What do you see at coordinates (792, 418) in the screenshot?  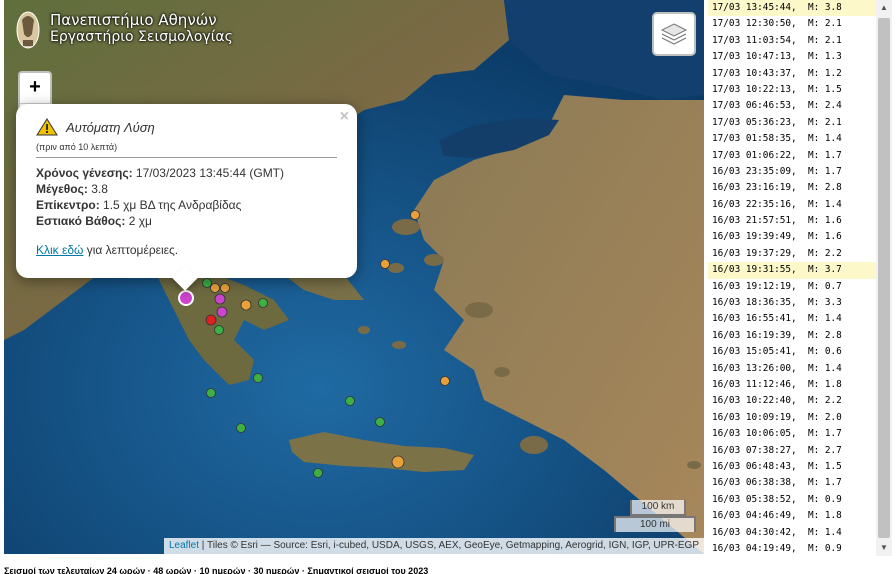 I see `event-list-item: 16/03 10:09:19, M: 2.0` at bounding box center [792, 418].